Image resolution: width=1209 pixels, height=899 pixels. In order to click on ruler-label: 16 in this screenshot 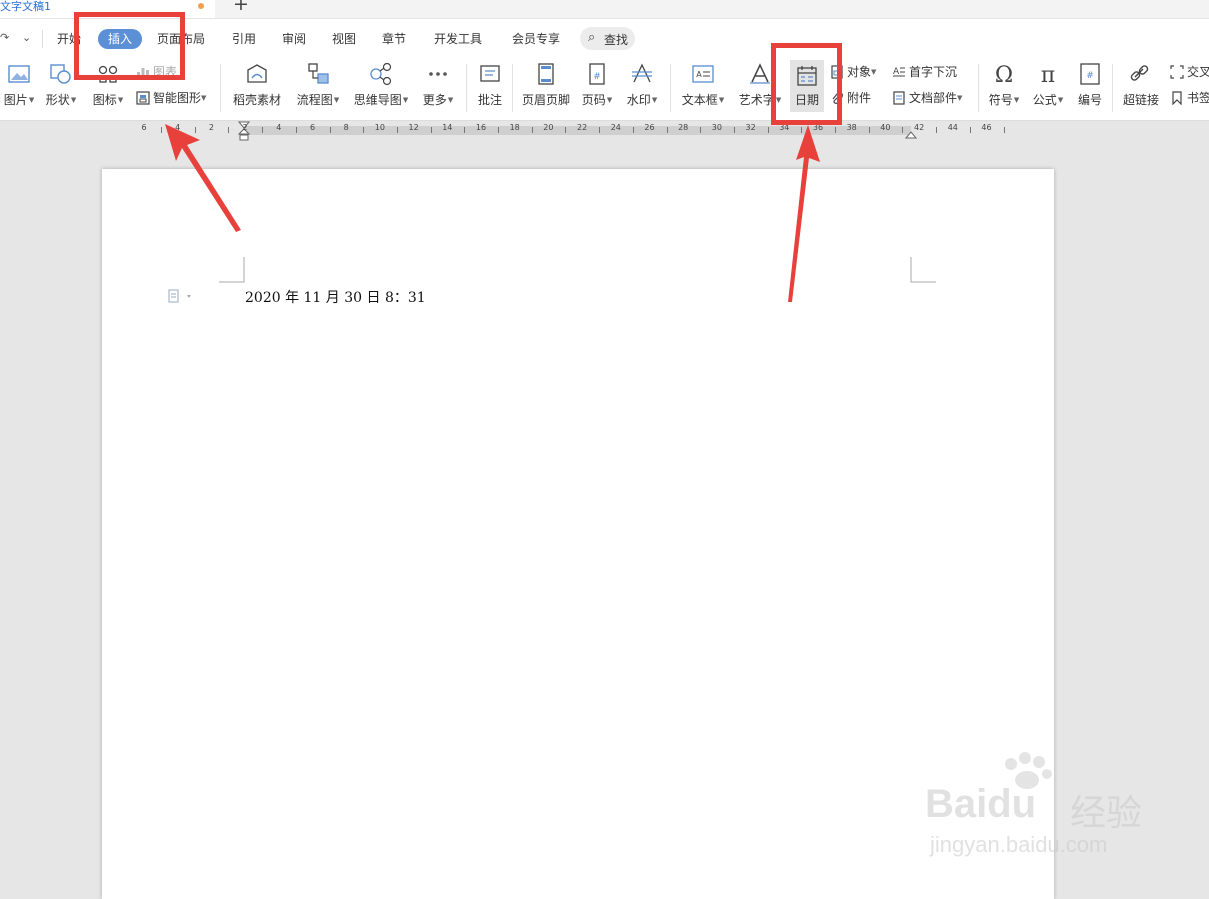, I will do `click(481, 127)`.